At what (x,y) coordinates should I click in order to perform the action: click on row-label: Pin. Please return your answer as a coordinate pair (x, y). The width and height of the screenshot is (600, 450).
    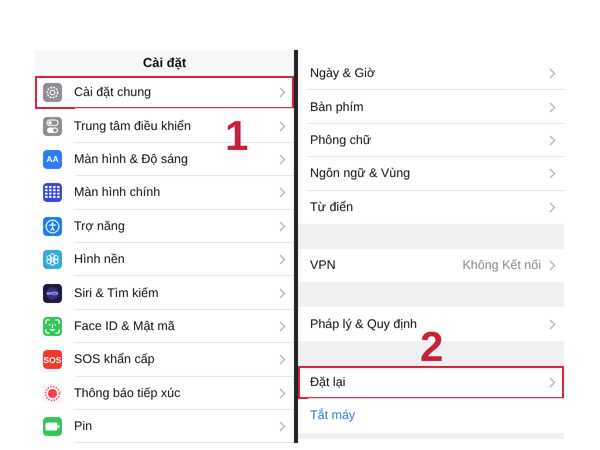
    Looking at the image, I should click on (84, 427).